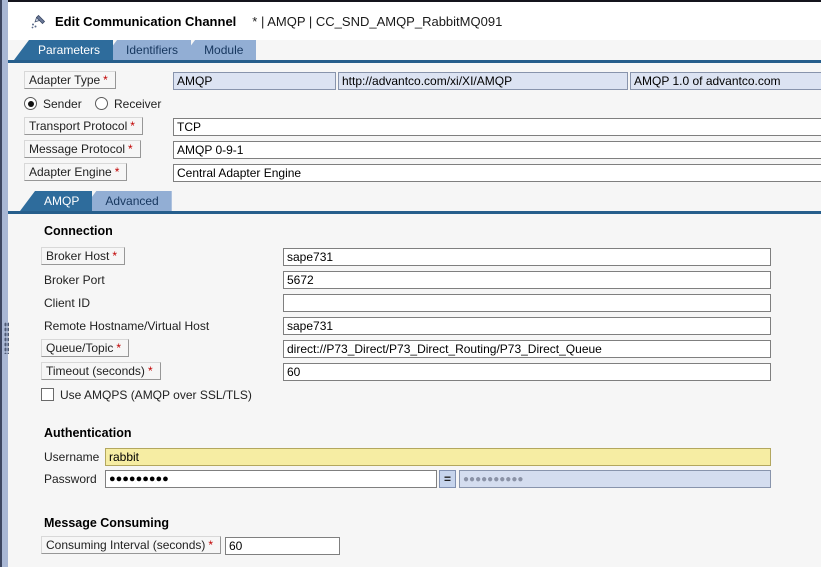 The width and height of the screenshot is (821, 567). Describe the element at coordinates (414, 212) in the screenshot. I see `adapter-tabstrip-underline` at that location.